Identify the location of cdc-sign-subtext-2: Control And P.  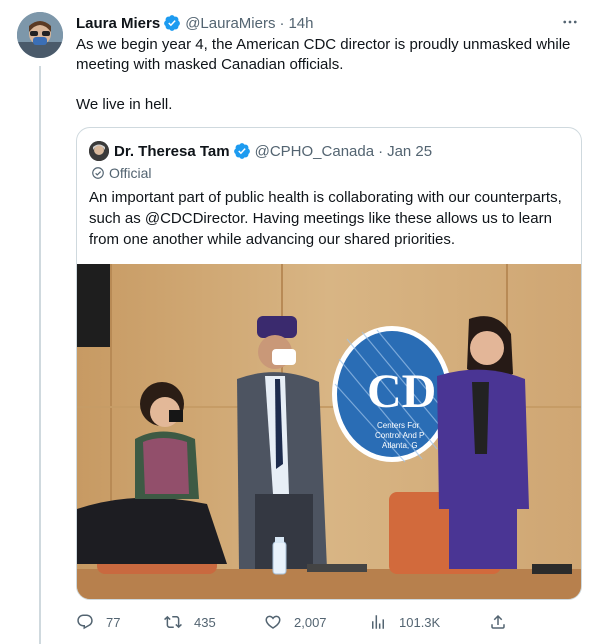
(399, 435).